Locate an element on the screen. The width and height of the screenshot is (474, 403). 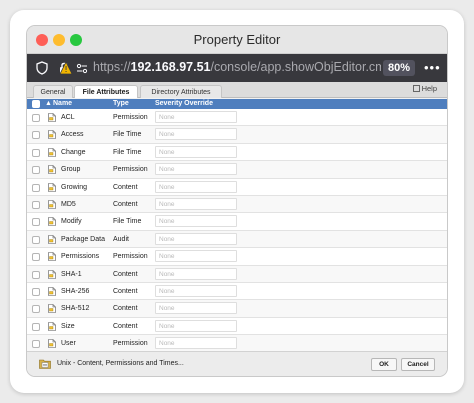
table-row: ACL Permission None is located at coordinates (237, 118).